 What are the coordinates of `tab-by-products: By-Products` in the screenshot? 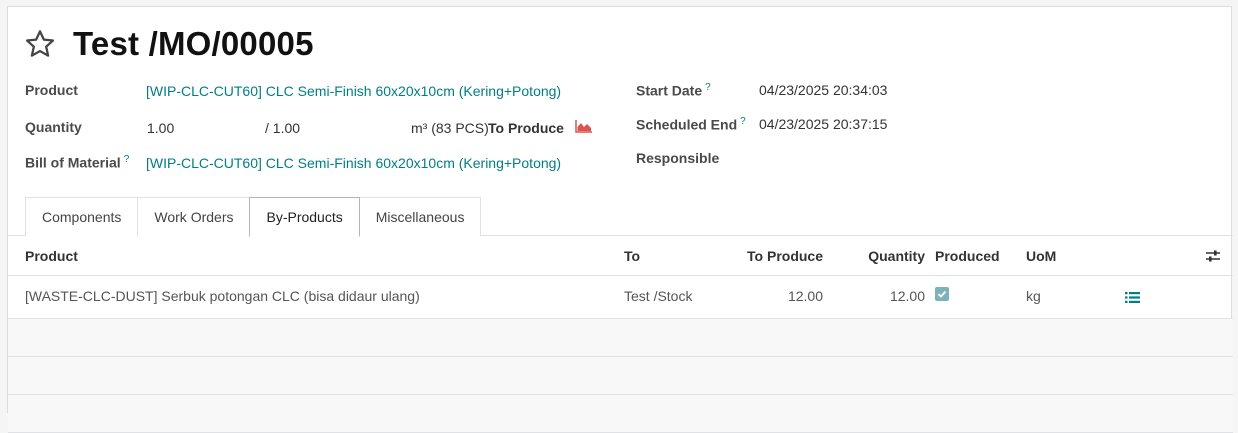 It's located at (304, 217).